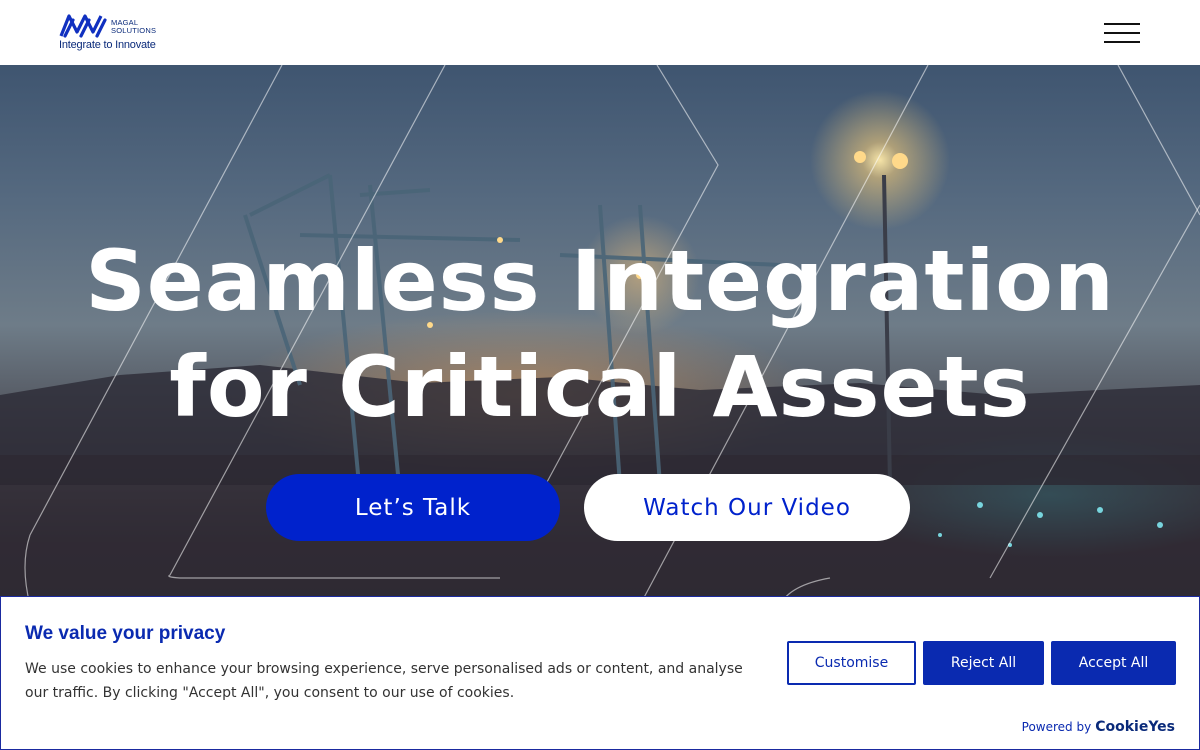 This screenshot has height=750, width=1200. Describe the element at coordinates (125, 633) in the screenshot. I see `cookie-title: We value your privacy` at that location.